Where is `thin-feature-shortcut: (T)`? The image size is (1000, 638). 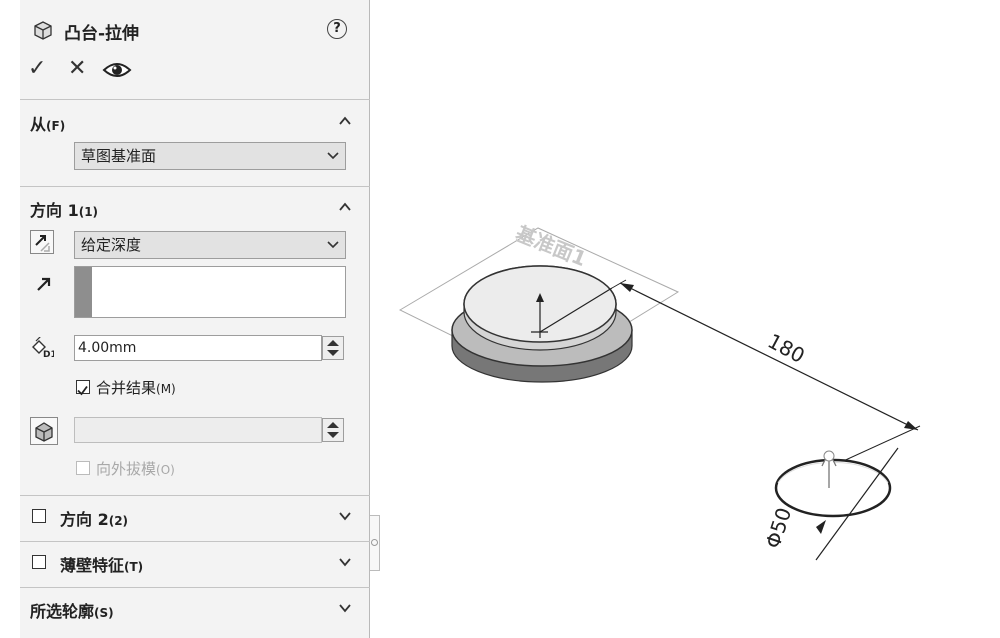 thin-feature-shortcut: (T) is located at coordinates (134, 567).